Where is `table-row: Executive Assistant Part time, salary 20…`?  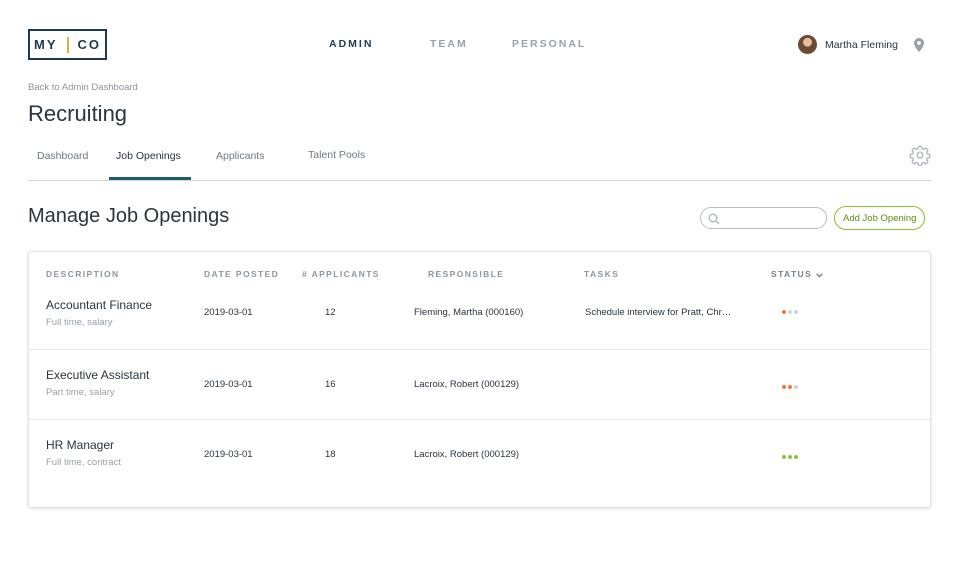
table-row: Executive Assistant Part time, salary 20… is located at coordinates (479, 384).